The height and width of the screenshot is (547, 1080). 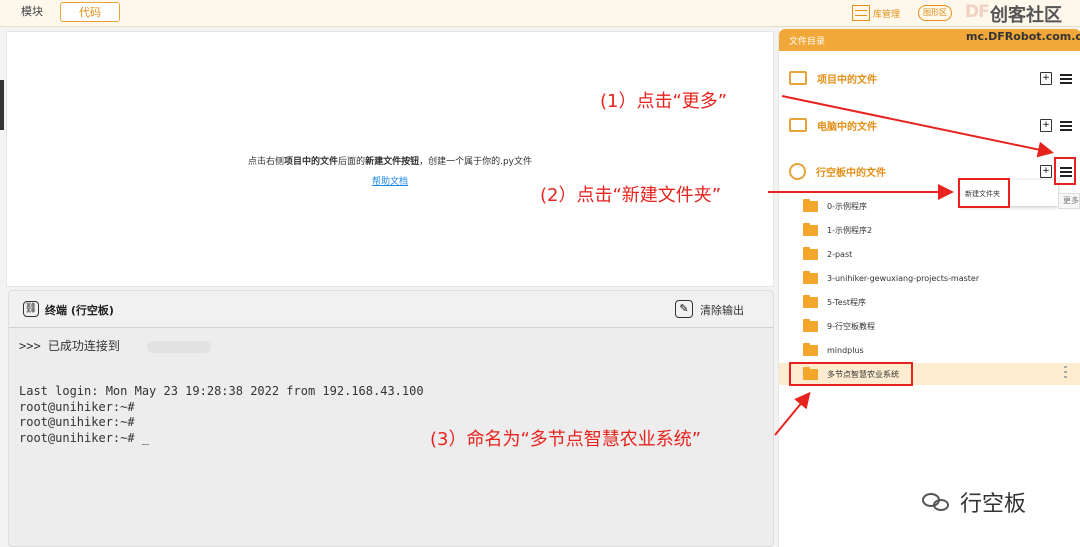 I want to click on wechat-watermark: 行空板, so click(x=974, y=502).